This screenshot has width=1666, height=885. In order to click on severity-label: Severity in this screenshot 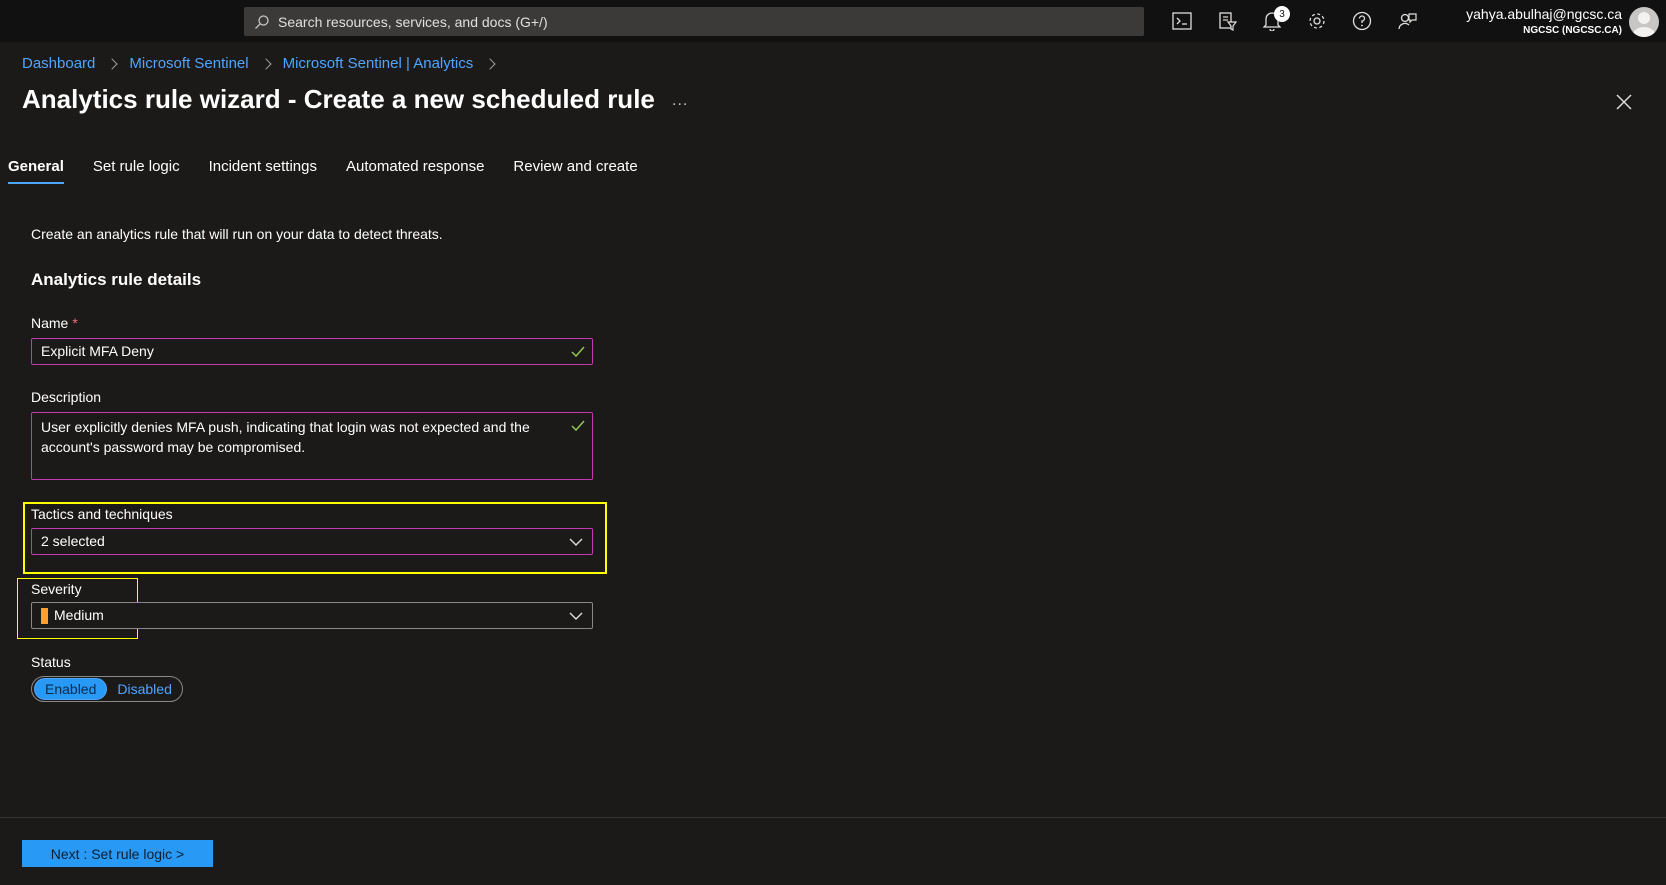, I will do `click(56, 589)`.